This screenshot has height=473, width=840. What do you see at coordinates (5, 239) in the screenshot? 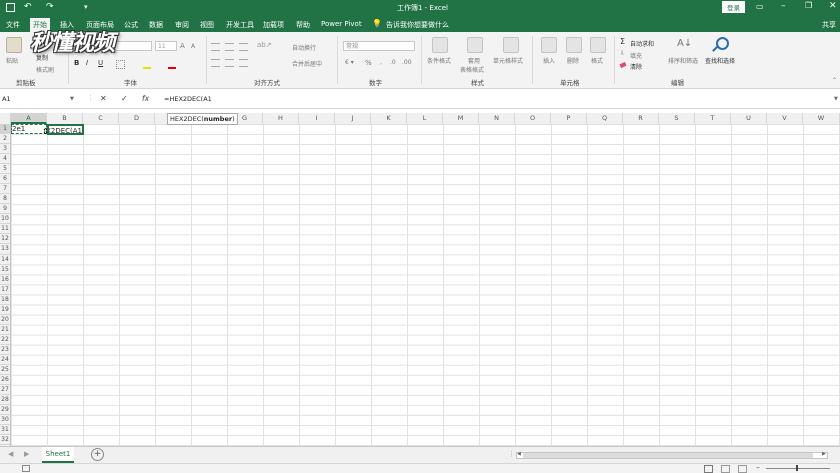
I see `row-header: 12` at bounding box center [5, 239].